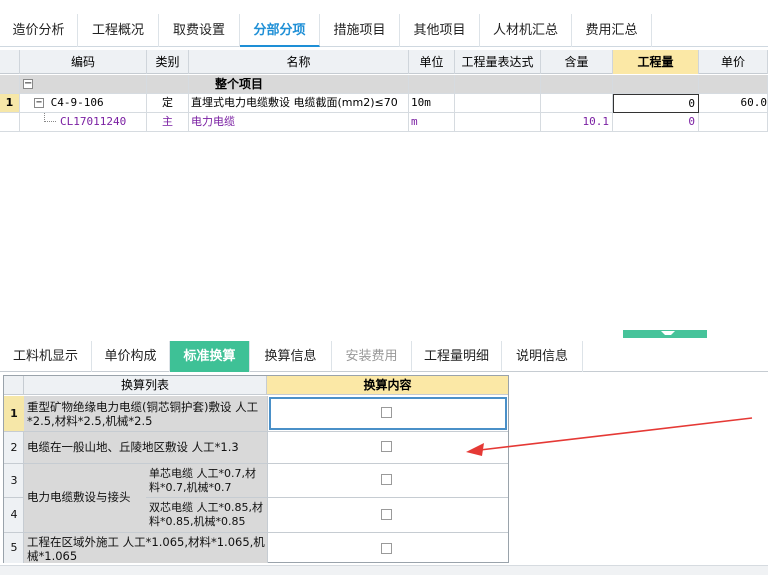 Image resolution: width=768 pixels, height=575 pixels. I want to click on conversion-header-content: 换算内容, so click(387, 385).